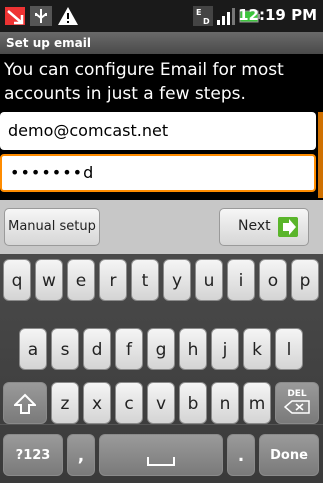  I want to click on key-r: r, so click(113, 280).